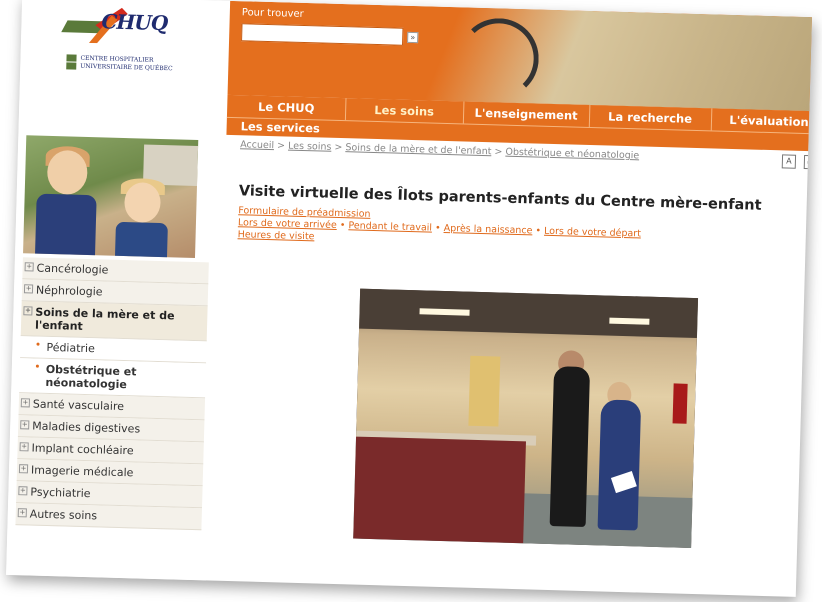 The height and width of the screenshot is (602, 822). What do you see at coordinates (71, 348) in the screenshot?
I see `sidebar-item-label: Pédiatrie` at bounding box center [71, 348].